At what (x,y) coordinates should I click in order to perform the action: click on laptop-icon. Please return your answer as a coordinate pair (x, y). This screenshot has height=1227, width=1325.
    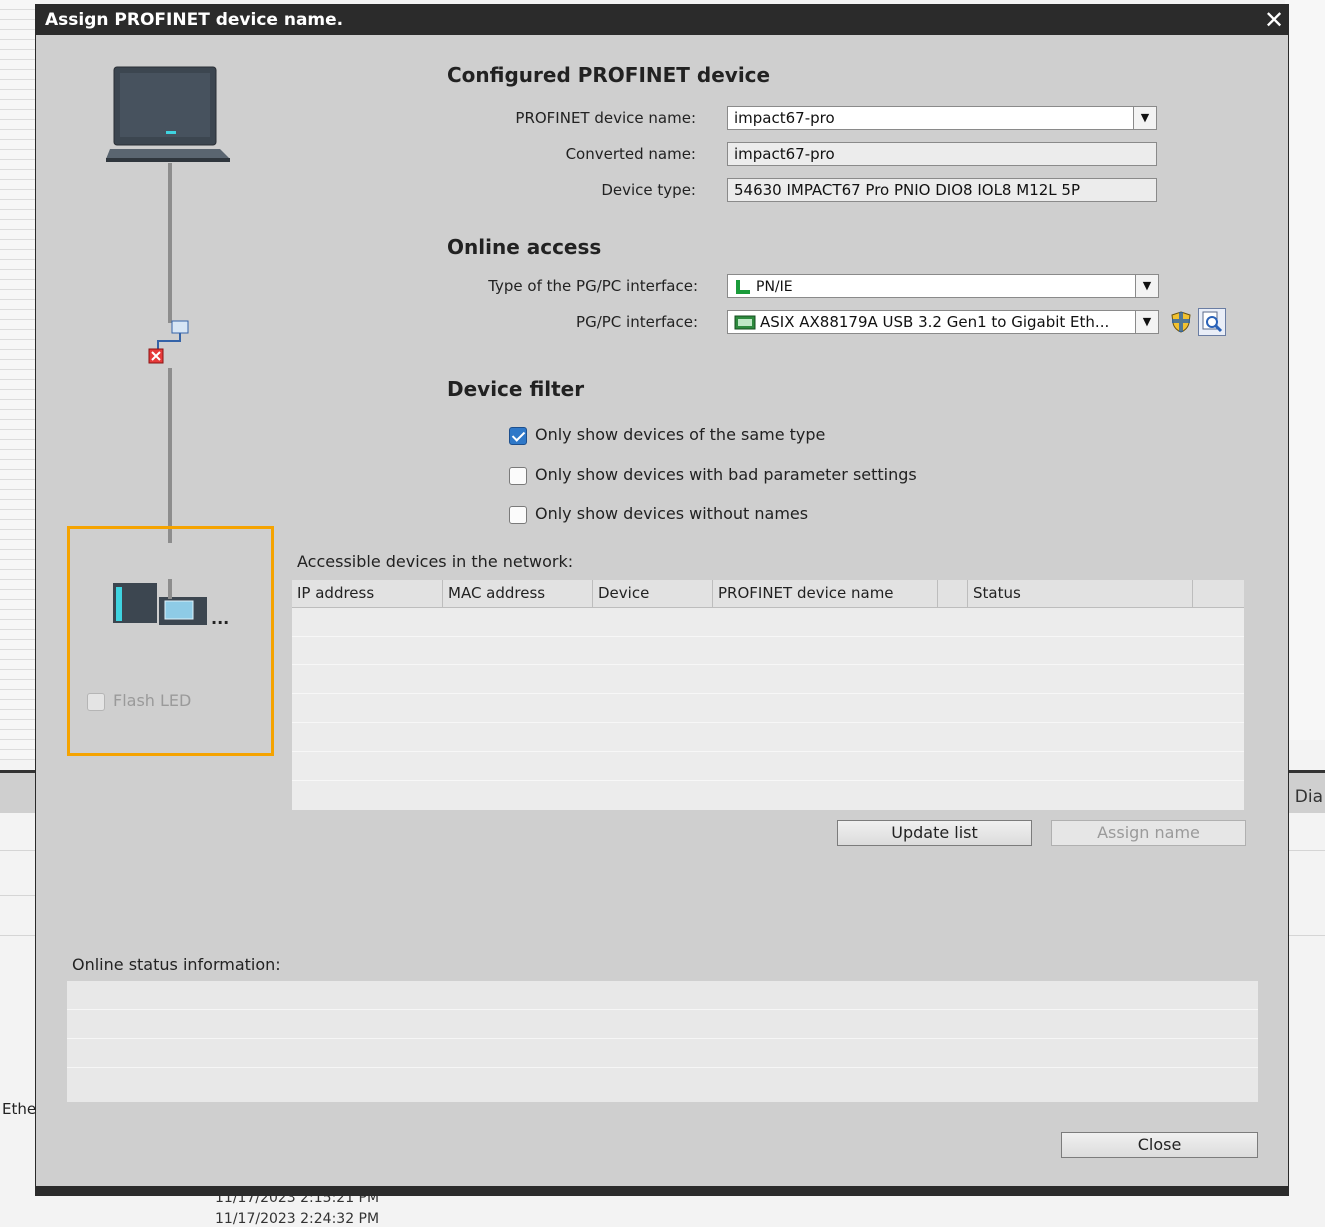
    Looking at the image, I should click on (168, 114).